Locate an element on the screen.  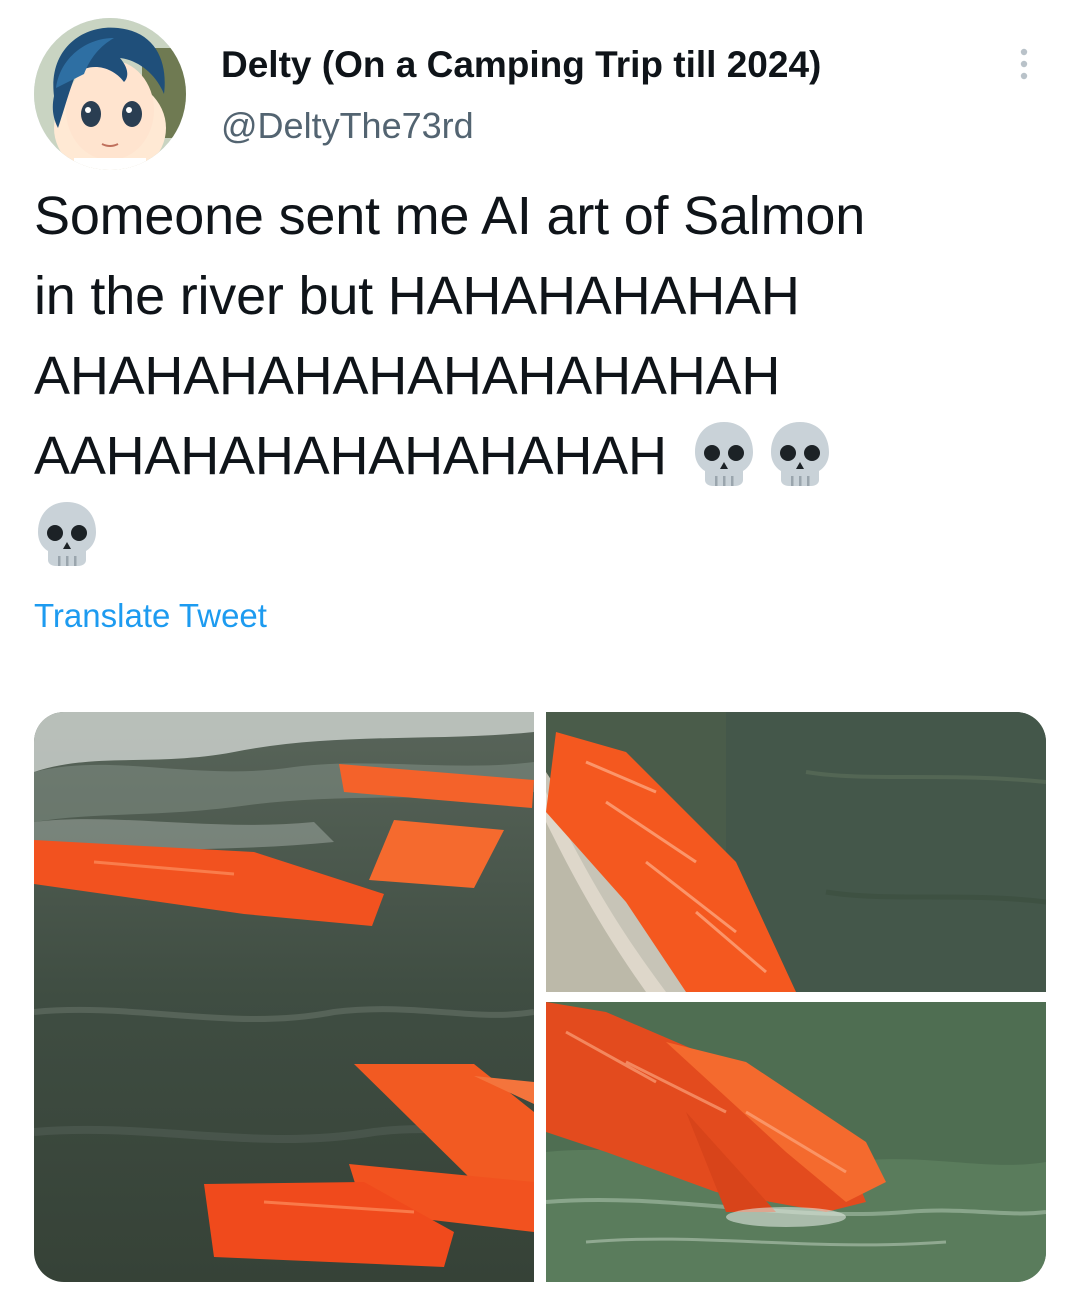
tweet-text-line: AHAHAHAHAHAHAHAHAHAH is located at coordinates (407, 376).